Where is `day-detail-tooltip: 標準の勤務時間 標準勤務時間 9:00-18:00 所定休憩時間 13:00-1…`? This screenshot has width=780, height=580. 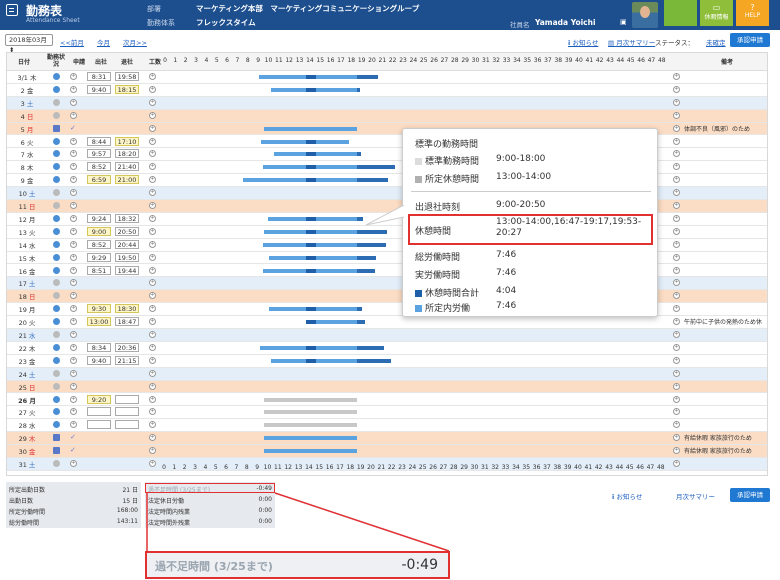
day-detail-tooltip: 標準の勤務時間 標準勤務時間 9:00-18:00 所定休憩時間 13:00-1… is located at coordinates (530, 222).